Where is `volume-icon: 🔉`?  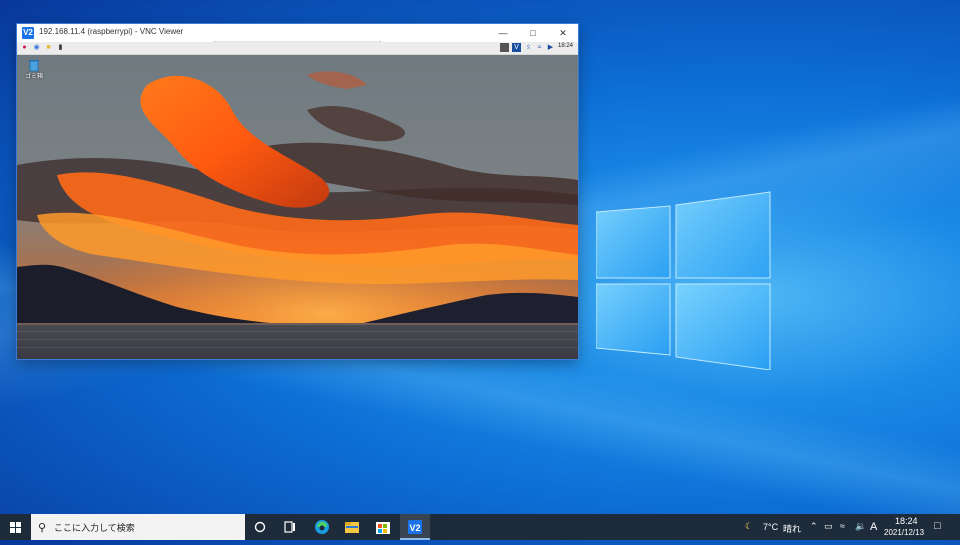 volume-icon: 🔉 is located at coordinates (860, 526).